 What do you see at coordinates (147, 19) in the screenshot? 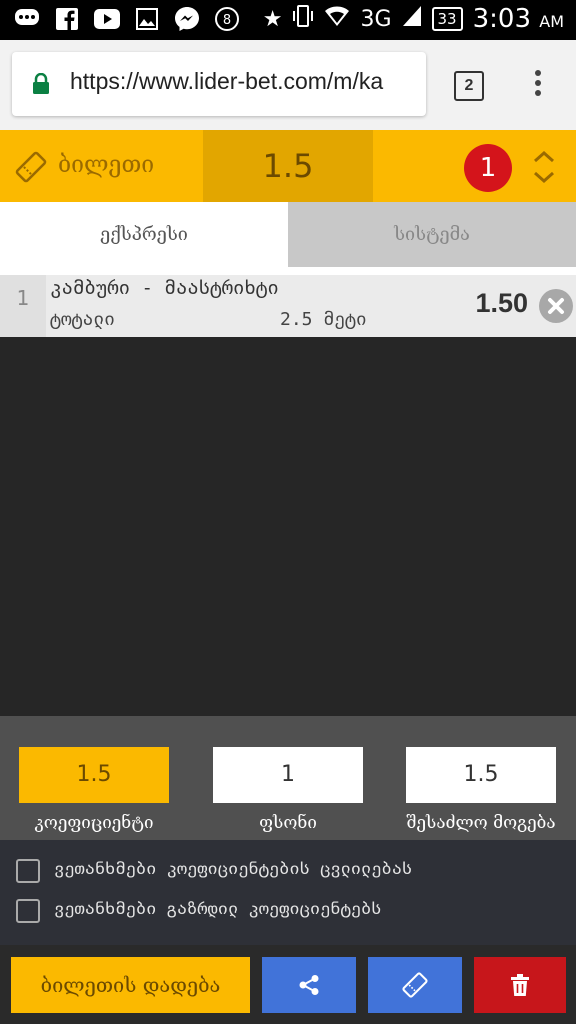
I see `image-icon` at bounding box center [147, 19].